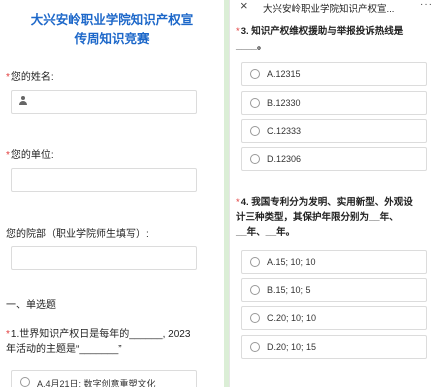  Describe the element at coordinates (292, 347) in the screenshot. I see `option-label: D.20; 10; 15` at that location.